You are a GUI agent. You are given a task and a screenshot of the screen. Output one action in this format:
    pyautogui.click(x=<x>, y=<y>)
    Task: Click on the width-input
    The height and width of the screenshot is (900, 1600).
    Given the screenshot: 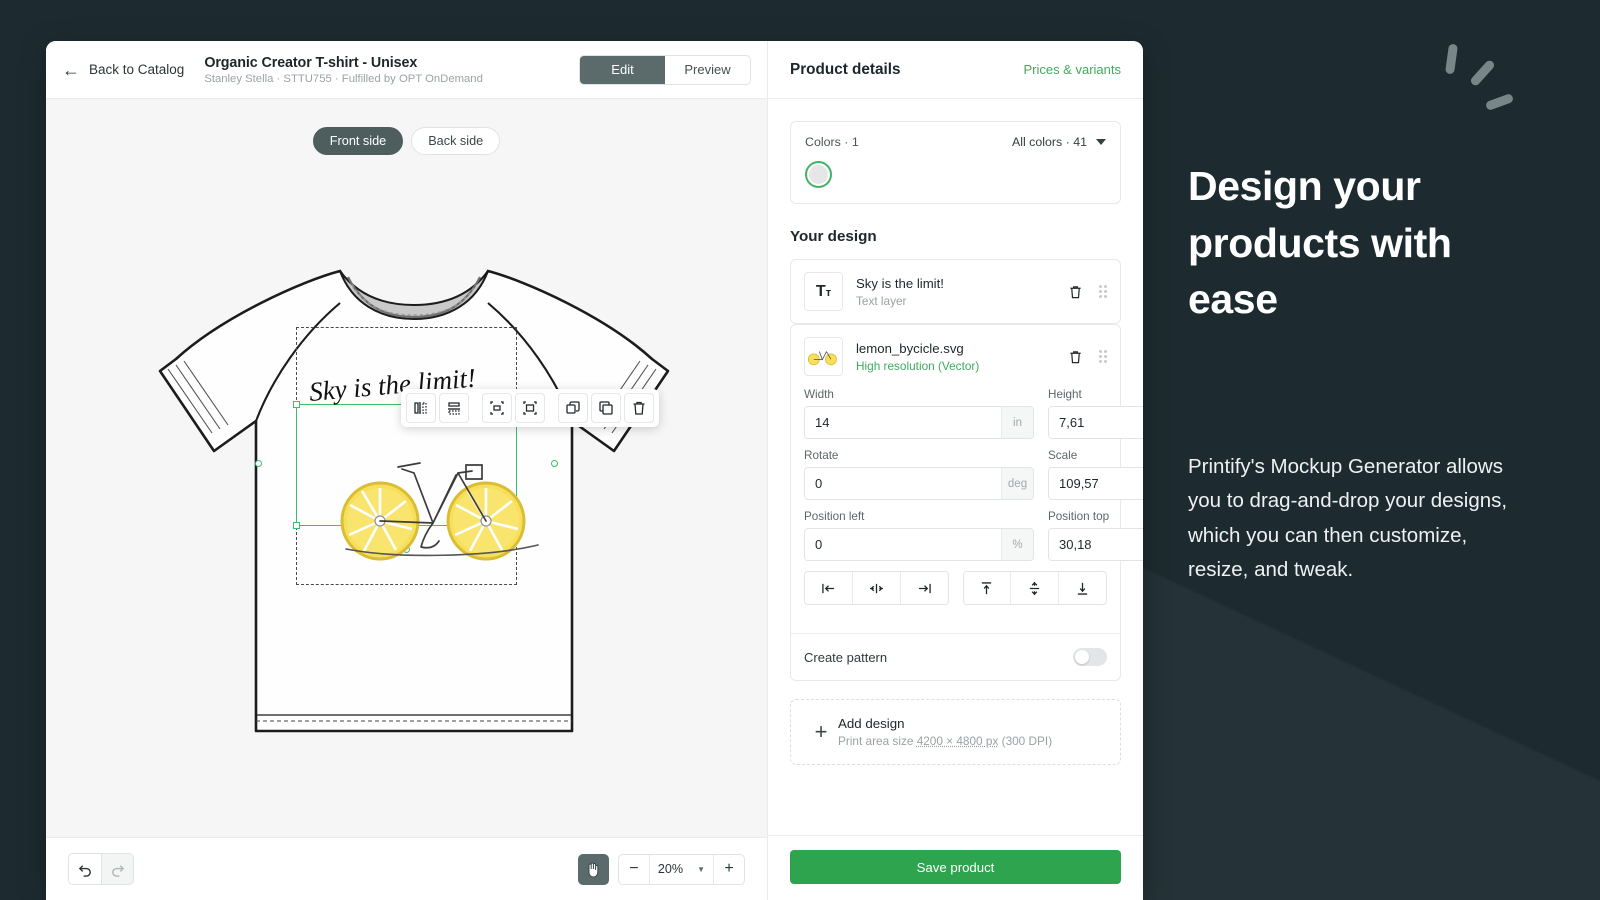 What is the action you would take?
    pyautogui.click(x=903, y=422)
    